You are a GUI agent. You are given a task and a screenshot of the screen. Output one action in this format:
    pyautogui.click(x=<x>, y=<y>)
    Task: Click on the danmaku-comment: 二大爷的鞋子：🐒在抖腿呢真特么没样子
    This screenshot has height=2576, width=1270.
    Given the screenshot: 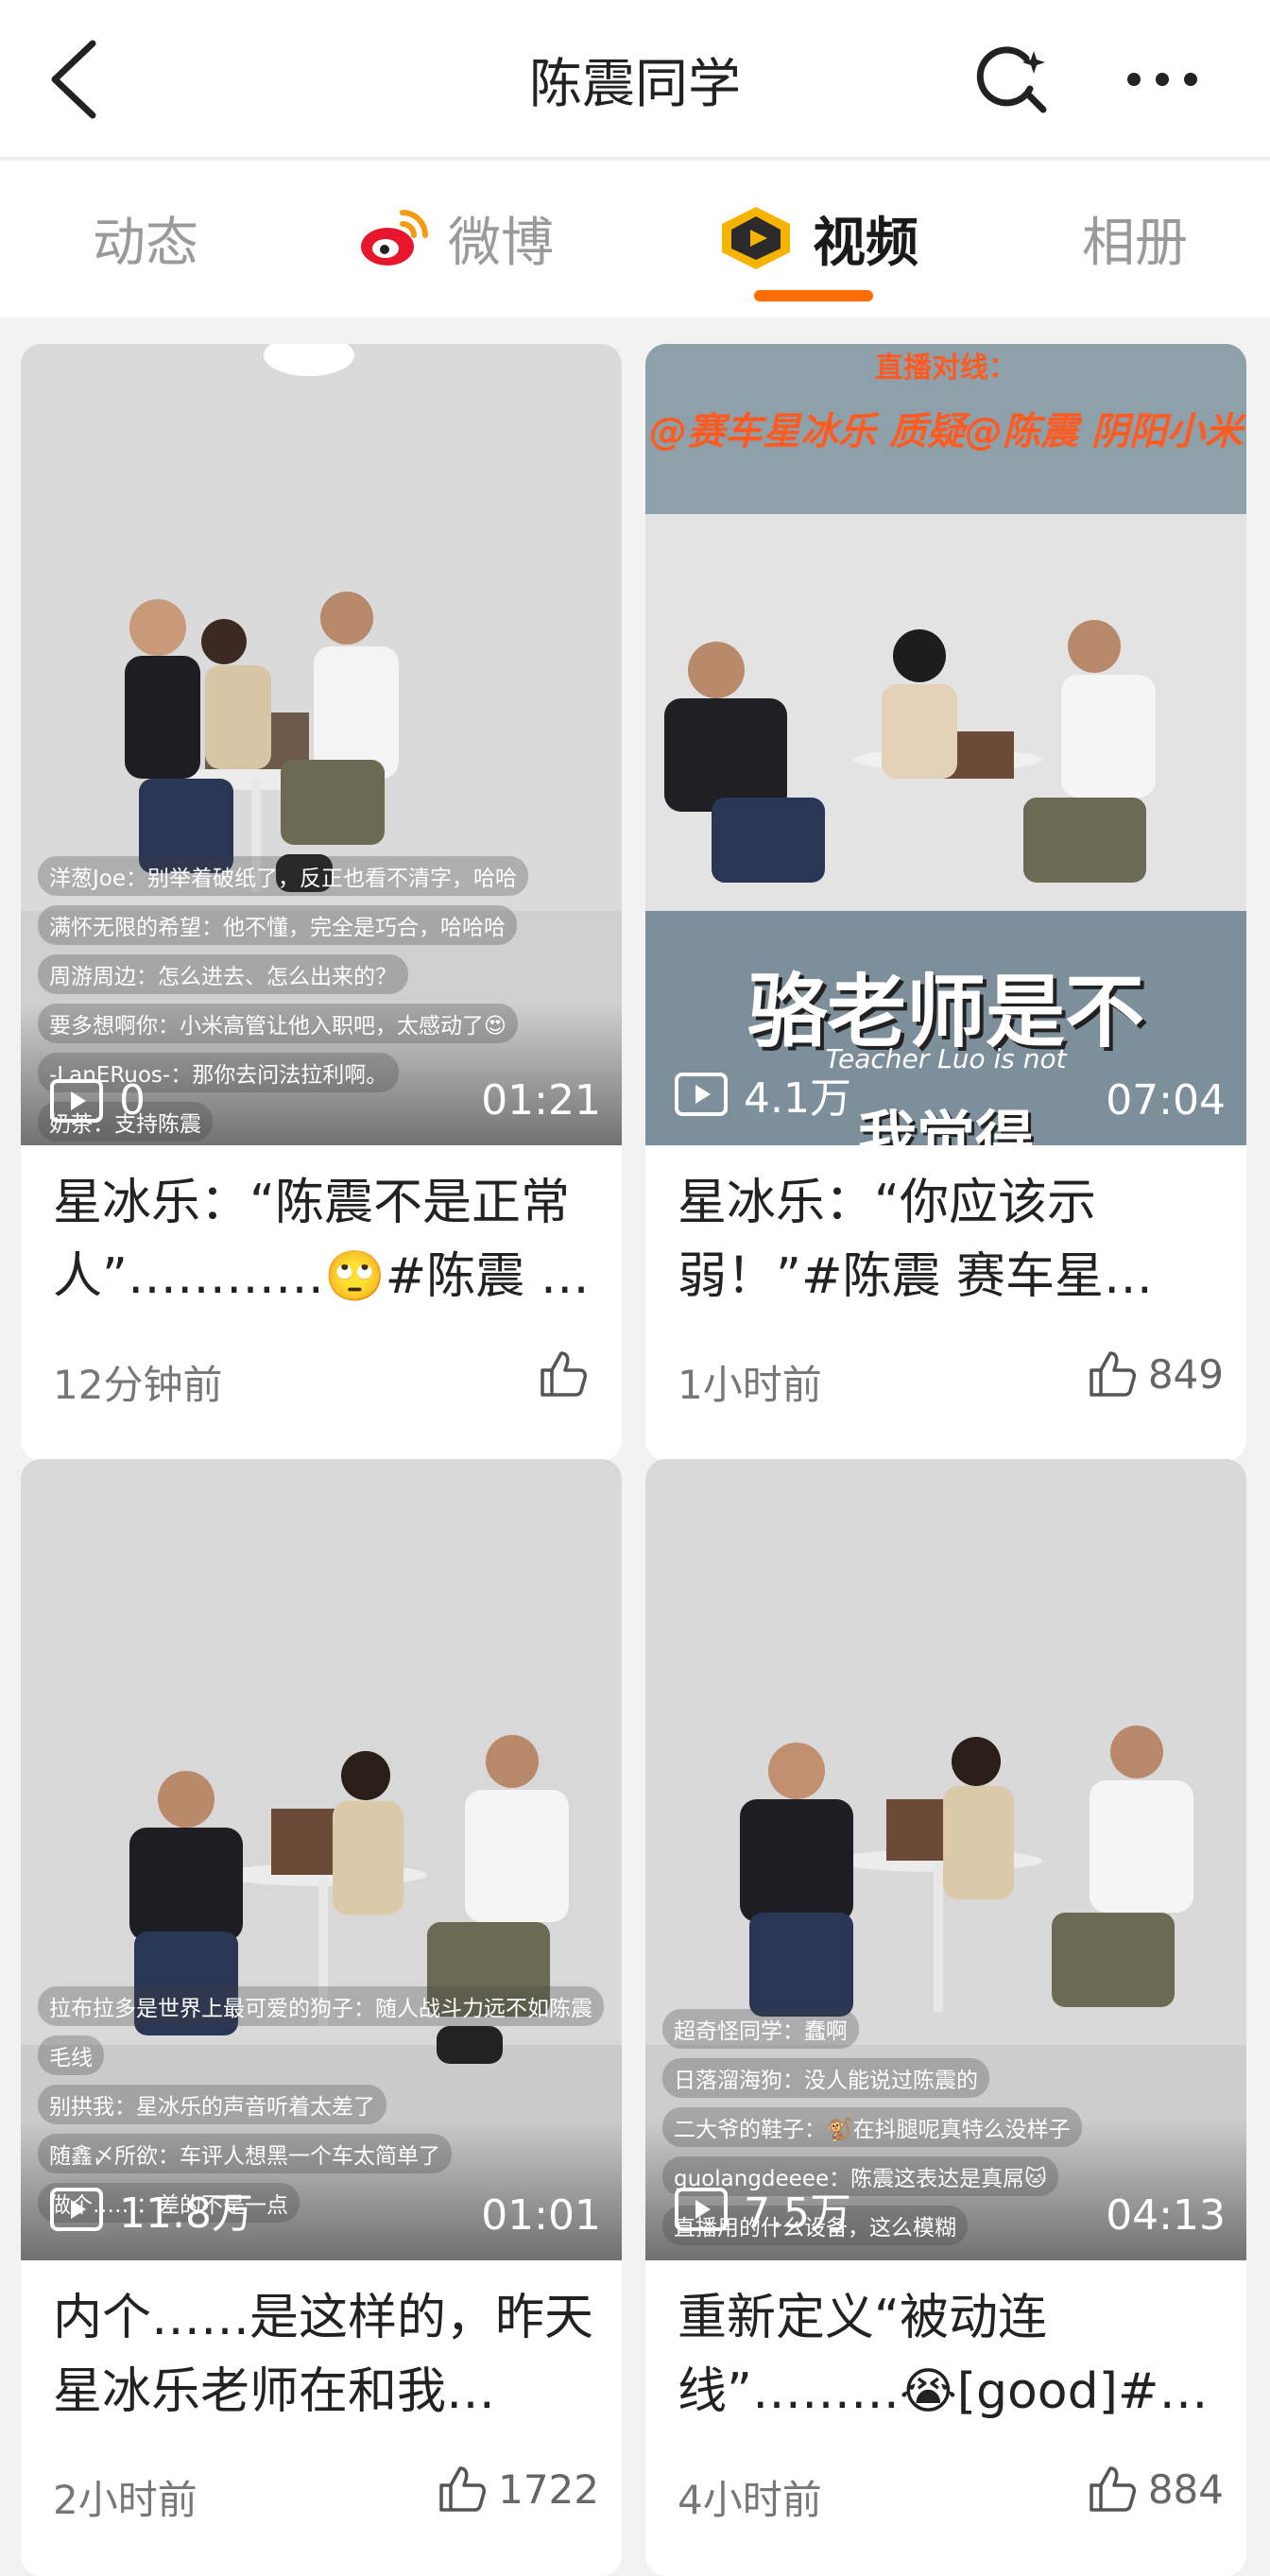 What is the action you would take?
    pyautogui.click(x=872, y=2127)
    